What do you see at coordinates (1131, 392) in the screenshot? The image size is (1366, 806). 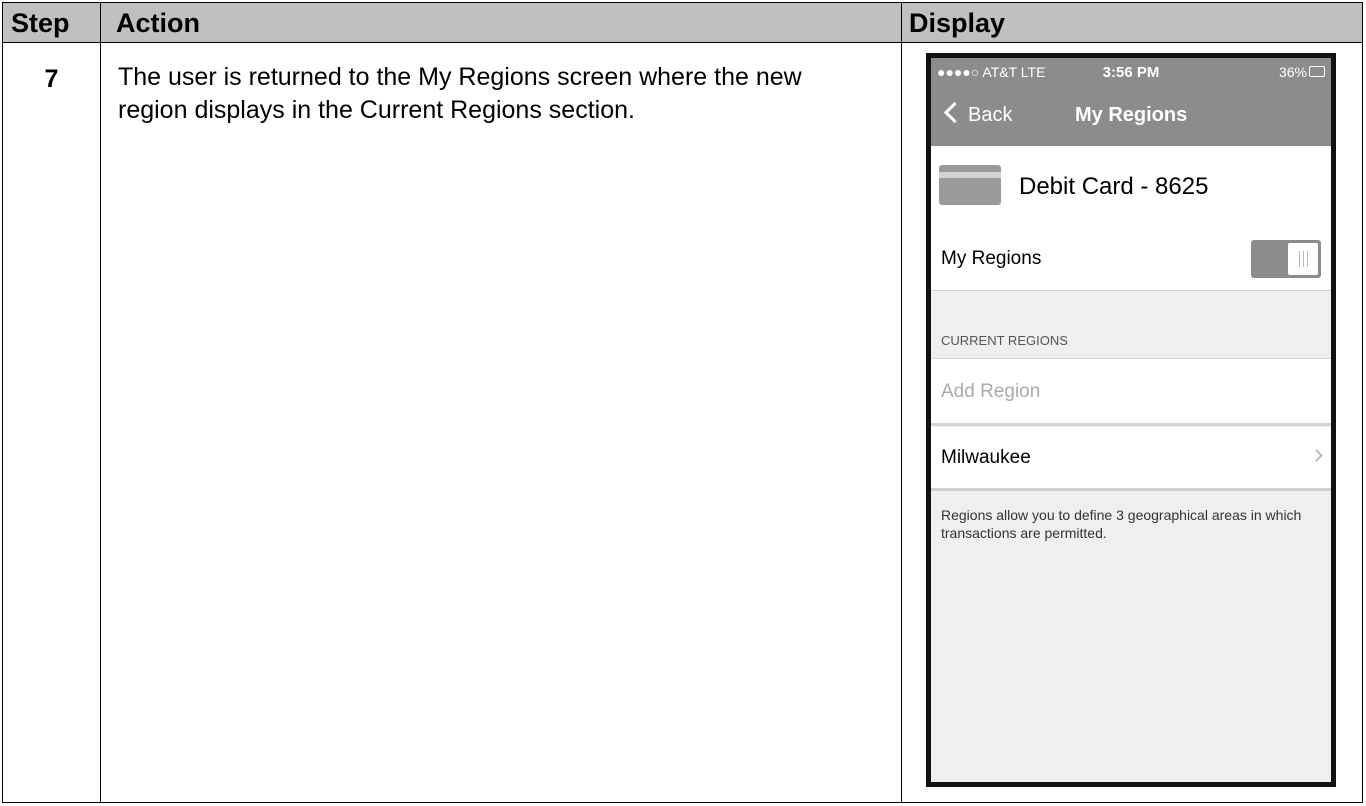 I see `add-region-row: Add Region` at bounding box center [1131, 392].